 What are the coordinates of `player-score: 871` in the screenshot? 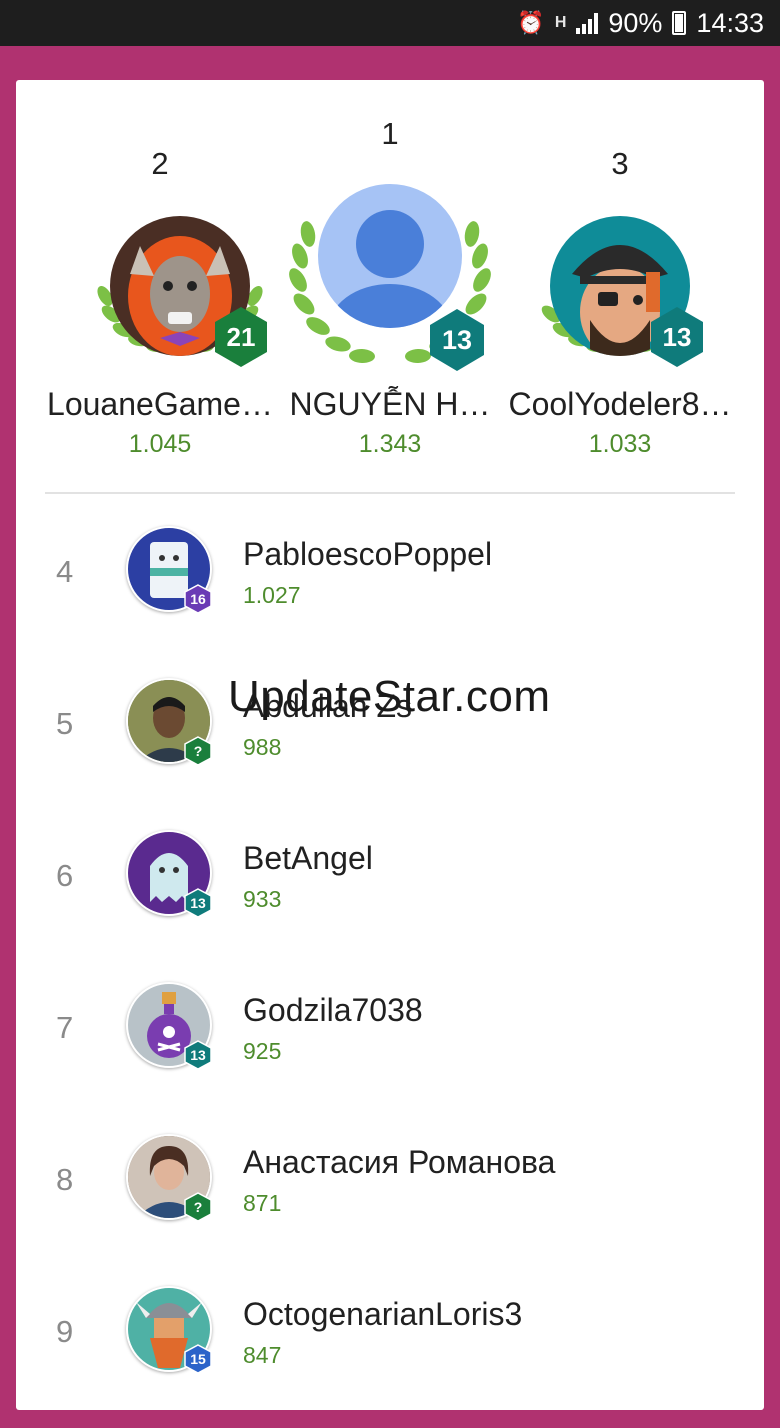 It's located at (262, 1203).